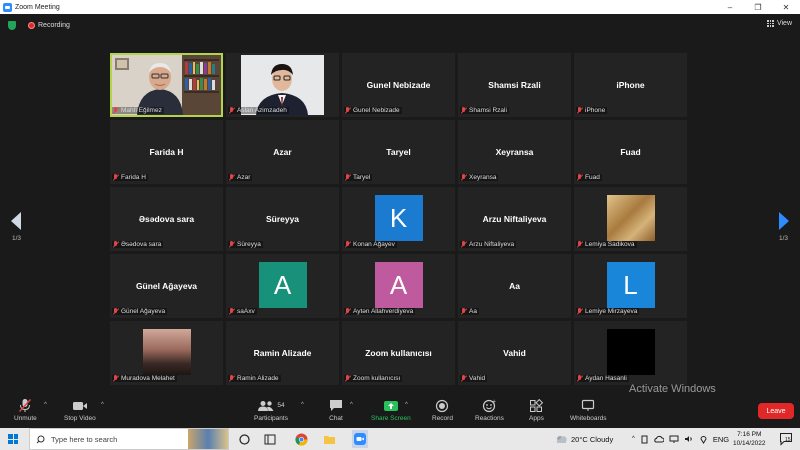 This screenshot has height=450, width=800. I want to click on participant-name: iPhone, so click(595, 110).